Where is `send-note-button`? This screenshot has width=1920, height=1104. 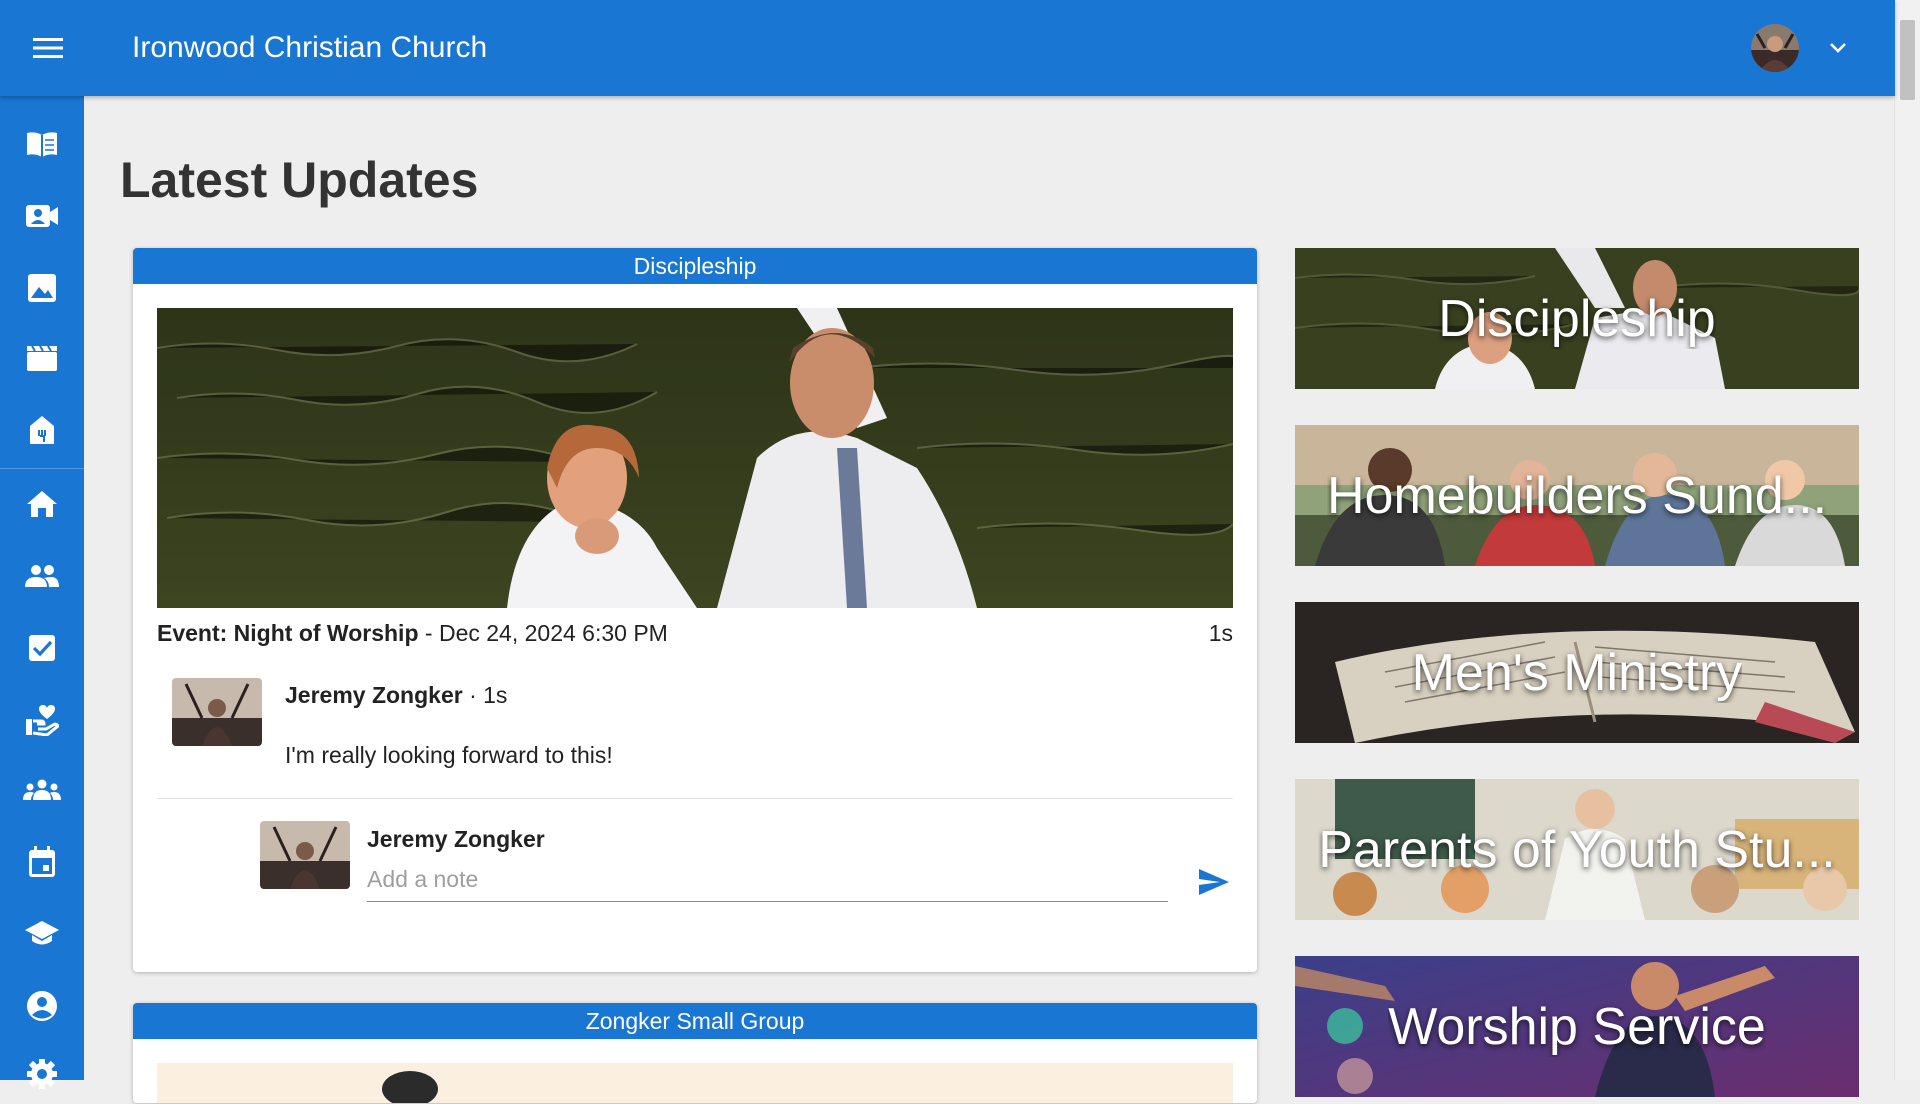
send-note-button is located at coordinates (1214, 882).